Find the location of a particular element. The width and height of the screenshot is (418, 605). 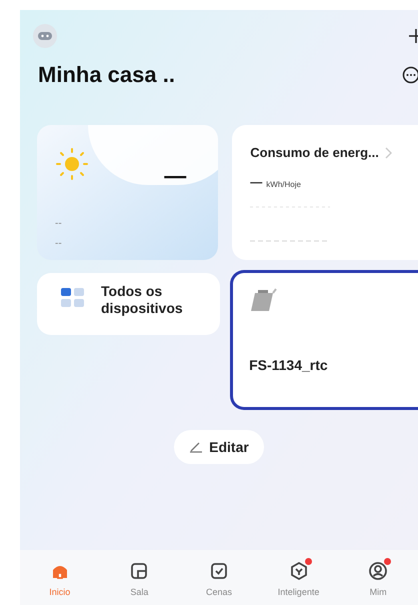

avatar is located at coordinates (45, 36).